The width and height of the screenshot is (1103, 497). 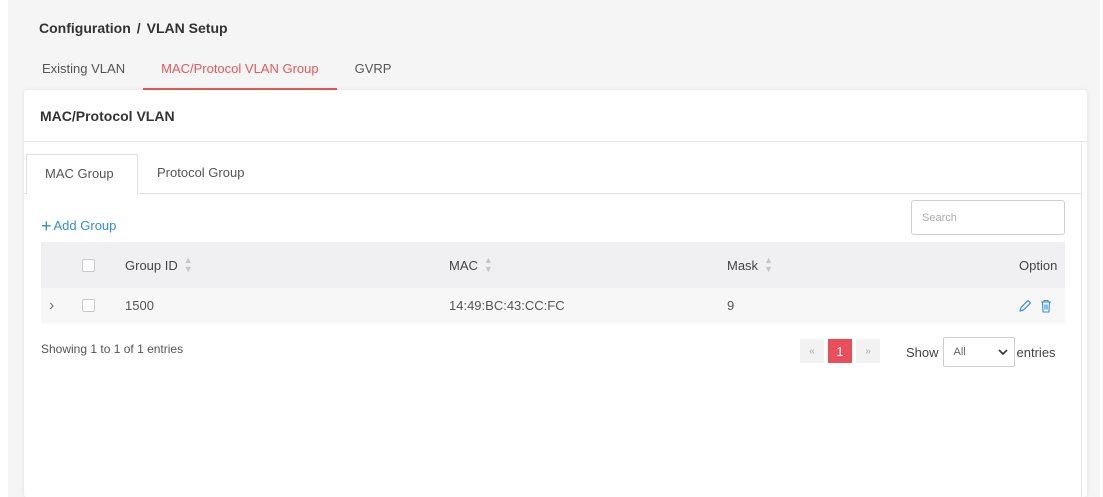 I want to click on page-1-button: 1, so click(x=840, y=351).